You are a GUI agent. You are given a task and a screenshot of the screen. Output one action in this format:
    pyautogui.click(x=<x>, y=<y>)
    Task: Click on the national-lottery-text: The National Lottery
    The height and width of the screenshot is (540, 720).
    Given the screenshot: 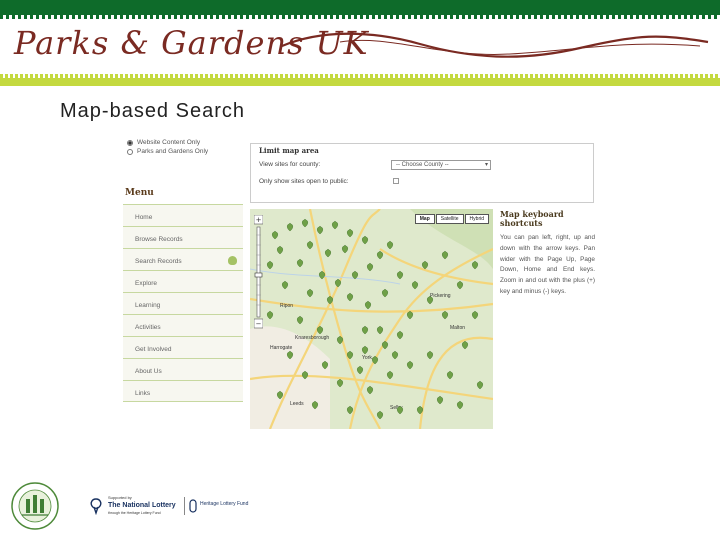 What is the action you would take?
    pyautogui.click(x=142, y=505)
    